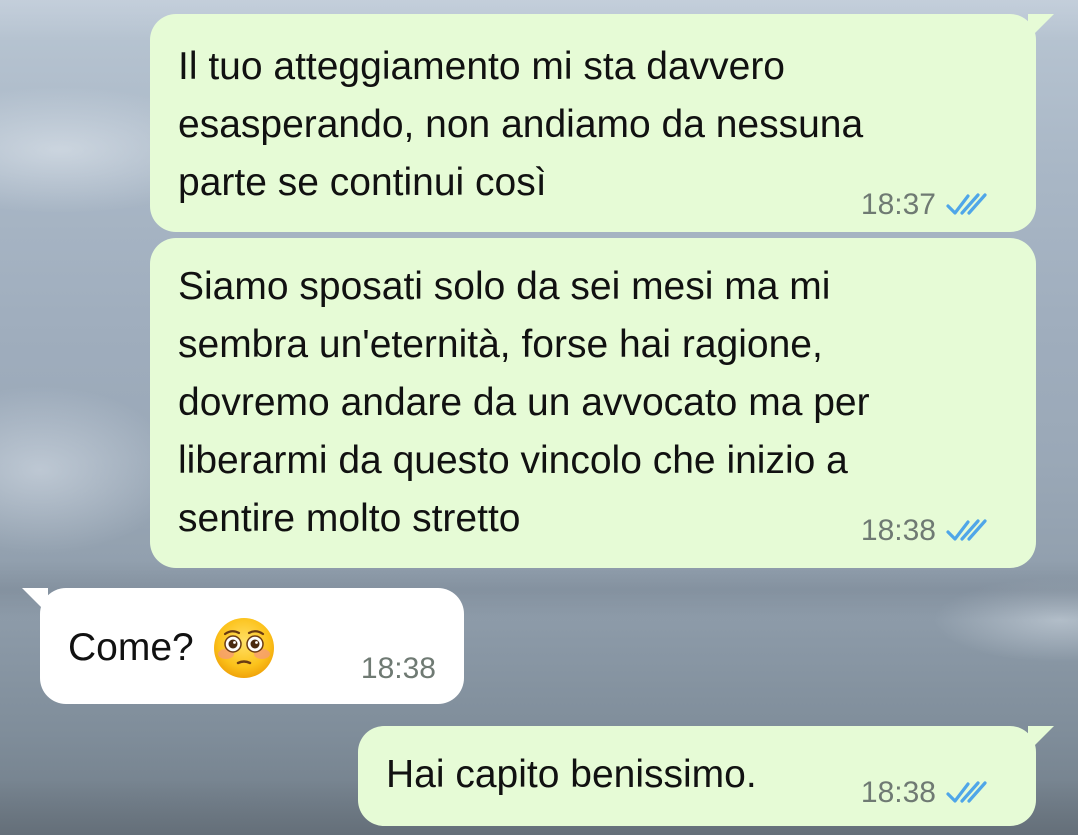 The image size is (1078, 835). What do you see at coordinates (898, 204) in the screenshot?
I see `message-time: 18:37` at bounding box center [898, 204].